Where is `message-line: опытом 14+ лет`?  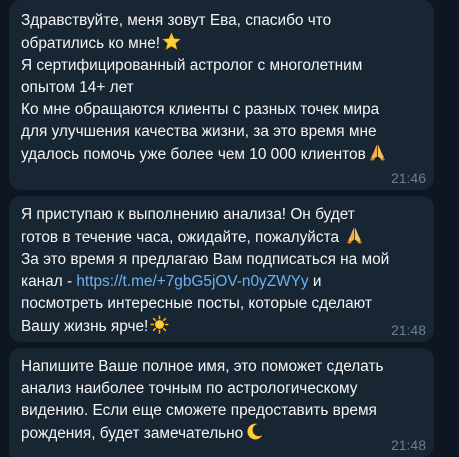
message-line: опытом 14+ лет is located at coordinates (77, 87).